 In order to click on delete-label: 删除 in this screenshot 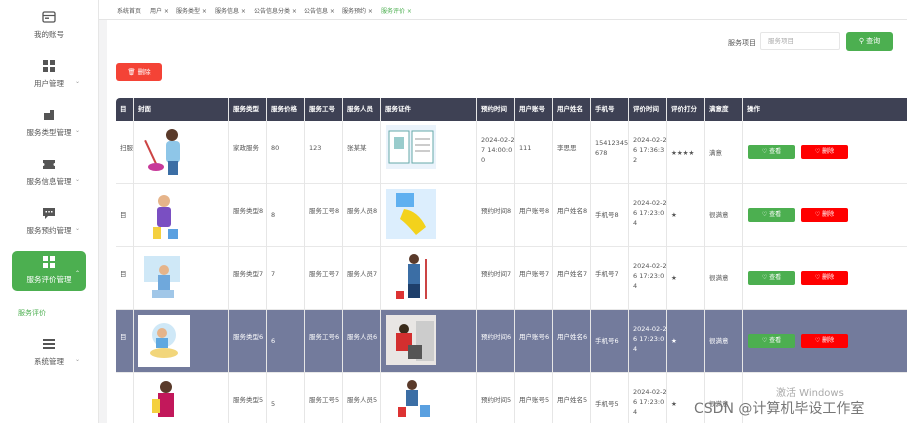, I will do `click(828, 340)`.